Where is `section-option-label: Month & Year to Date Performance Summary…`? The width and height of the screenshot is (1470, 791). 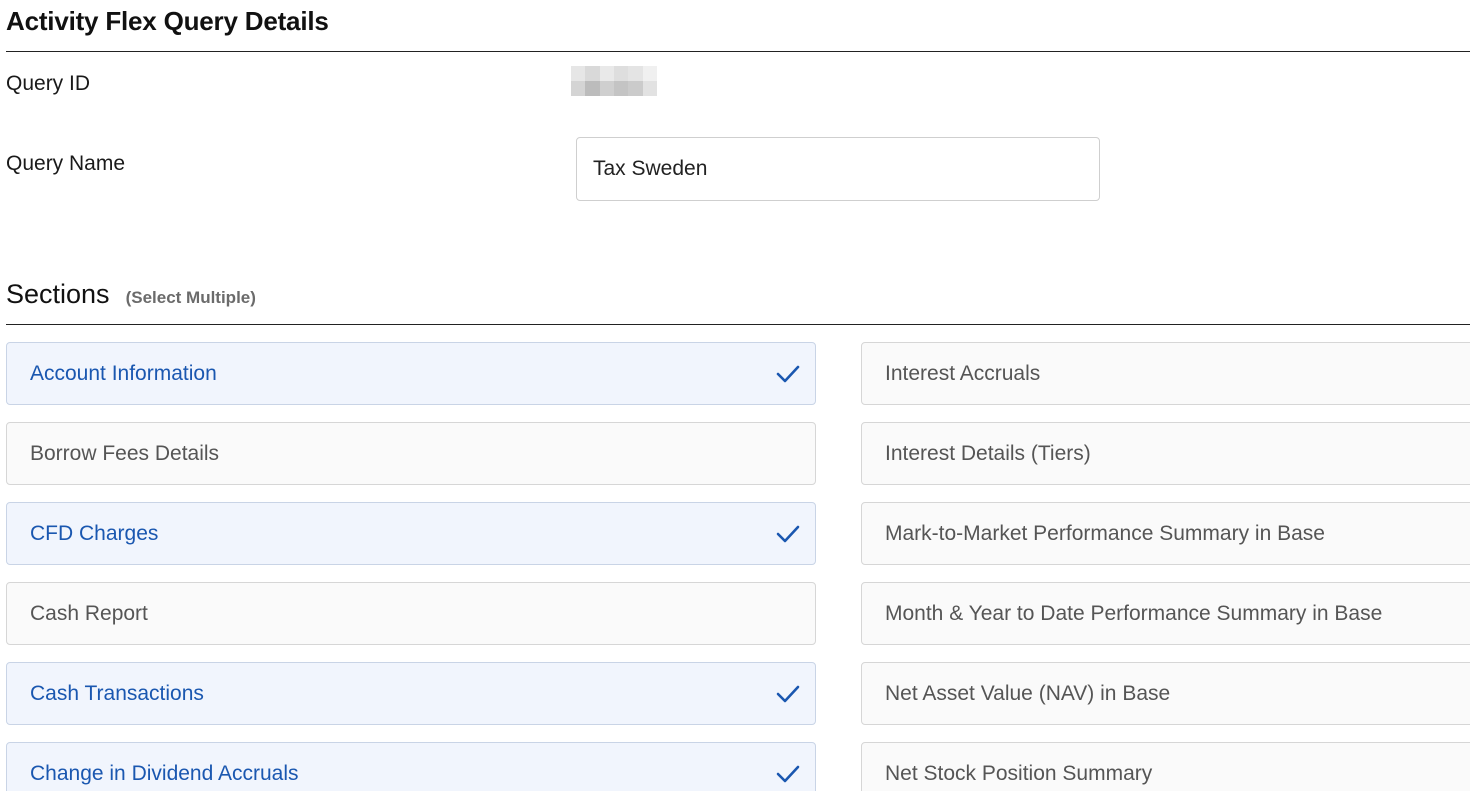 section-option-label: Month & Year to Date Performance Summary… is located at coordinates (1134, 613).